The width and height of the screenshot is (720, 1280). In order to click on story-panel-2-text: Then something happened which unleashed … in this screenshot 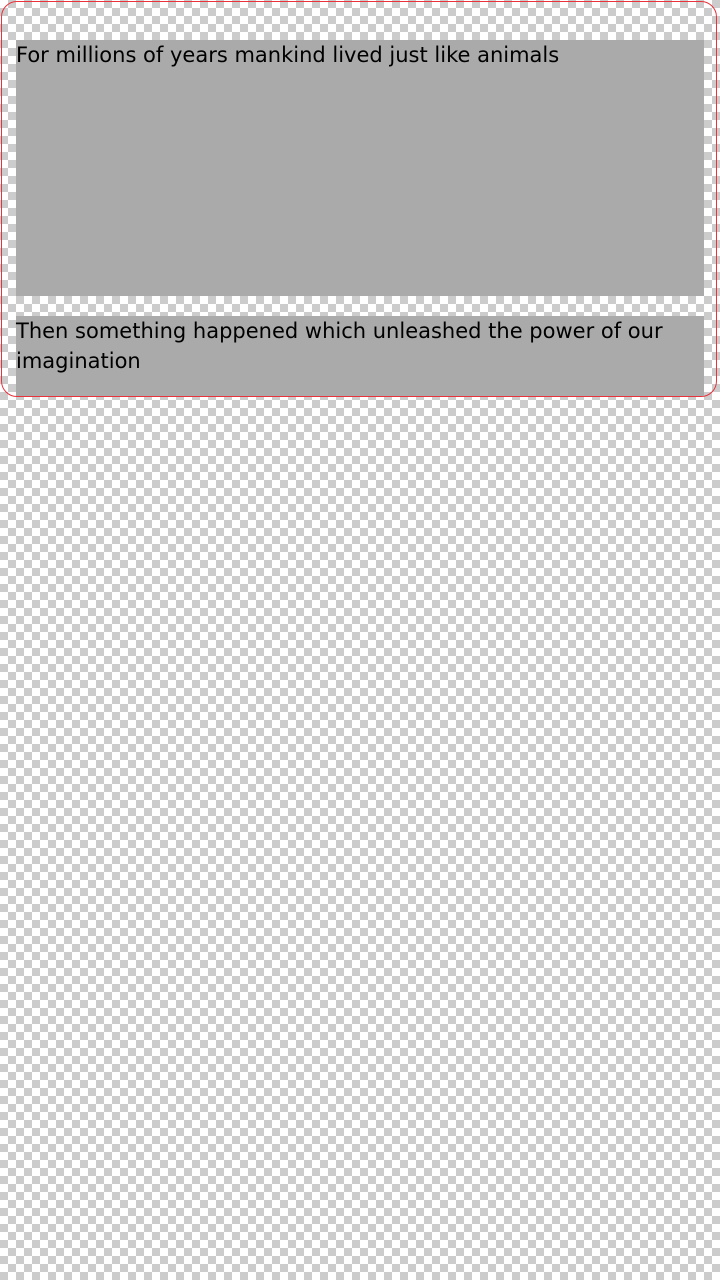, I will do `click(339, 346)`.